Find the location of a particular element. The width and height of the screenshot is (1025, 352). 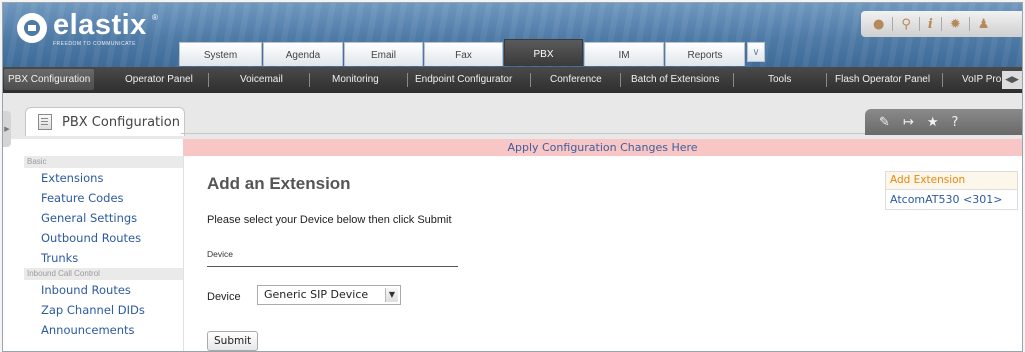

device-select: Generic SIP Device ▼ is located at coordinates (329, 295).